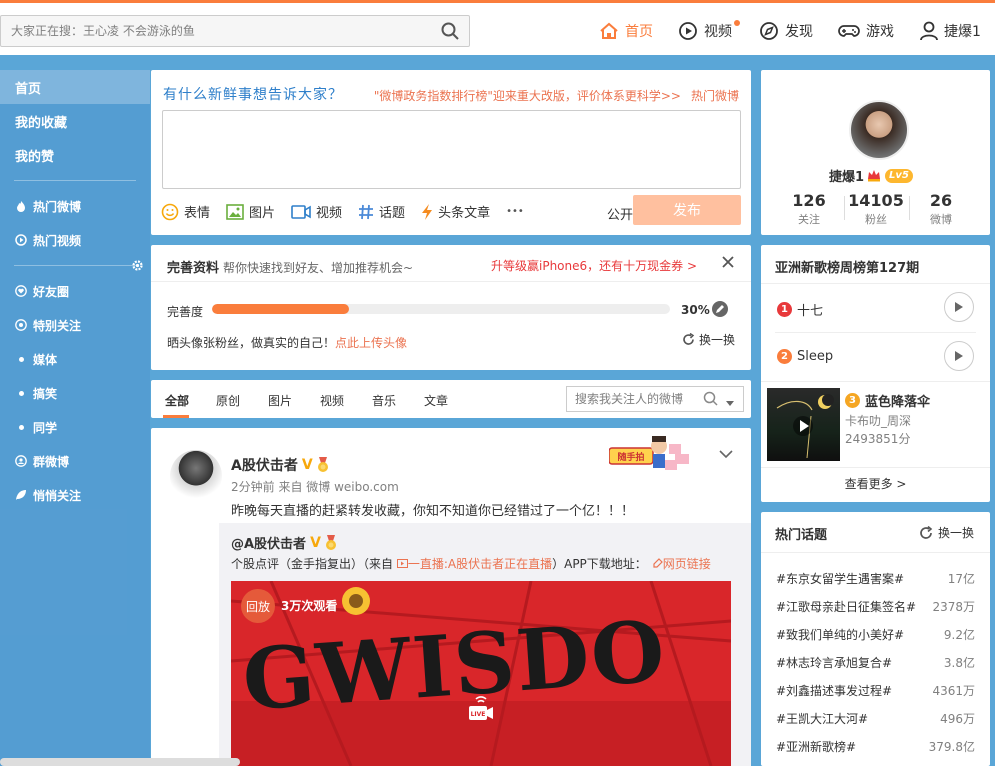 Image resolution: width=995 pixels, height=766 pixels. What do you see at coordinates (630, 457) in the screenshot?
I see `deco-label: 随手拍` at bounding box center [630, 457].